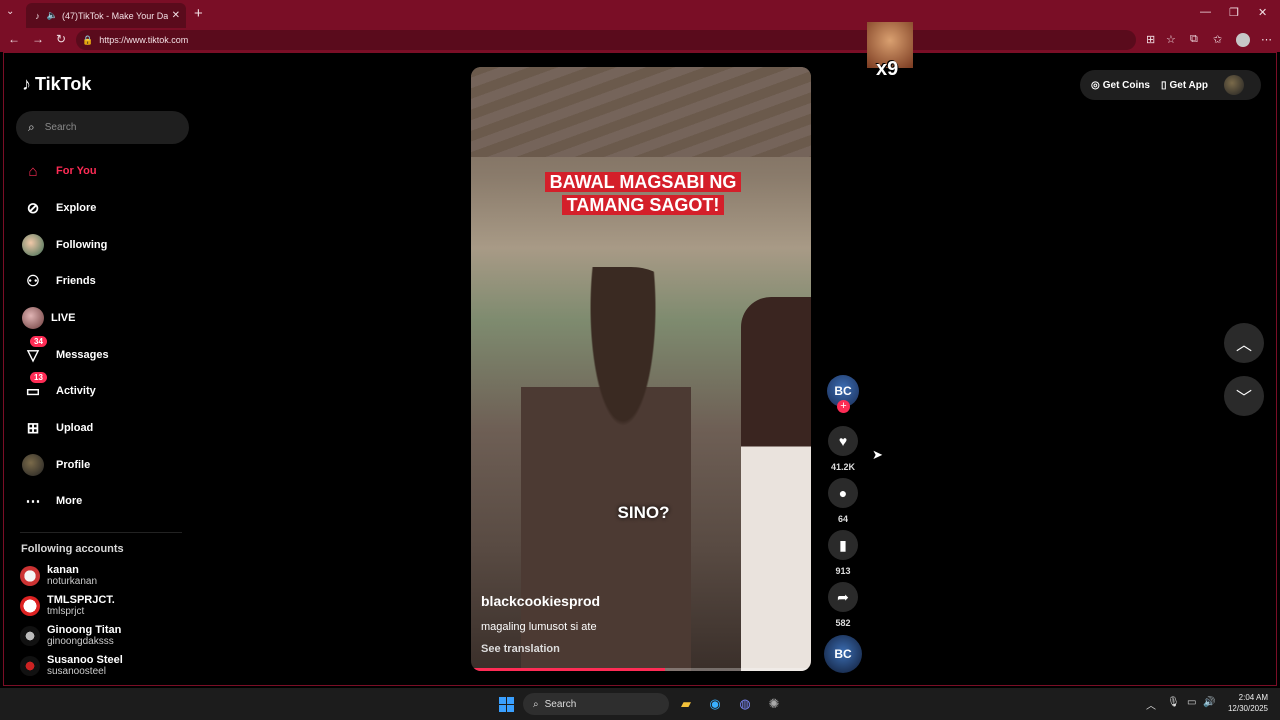 This screenshot has width=1280, height=720. Describe the element at coordinates (37, 15) in the screenshot. I see `tiktok-favicon-icon: ♪` at that location.